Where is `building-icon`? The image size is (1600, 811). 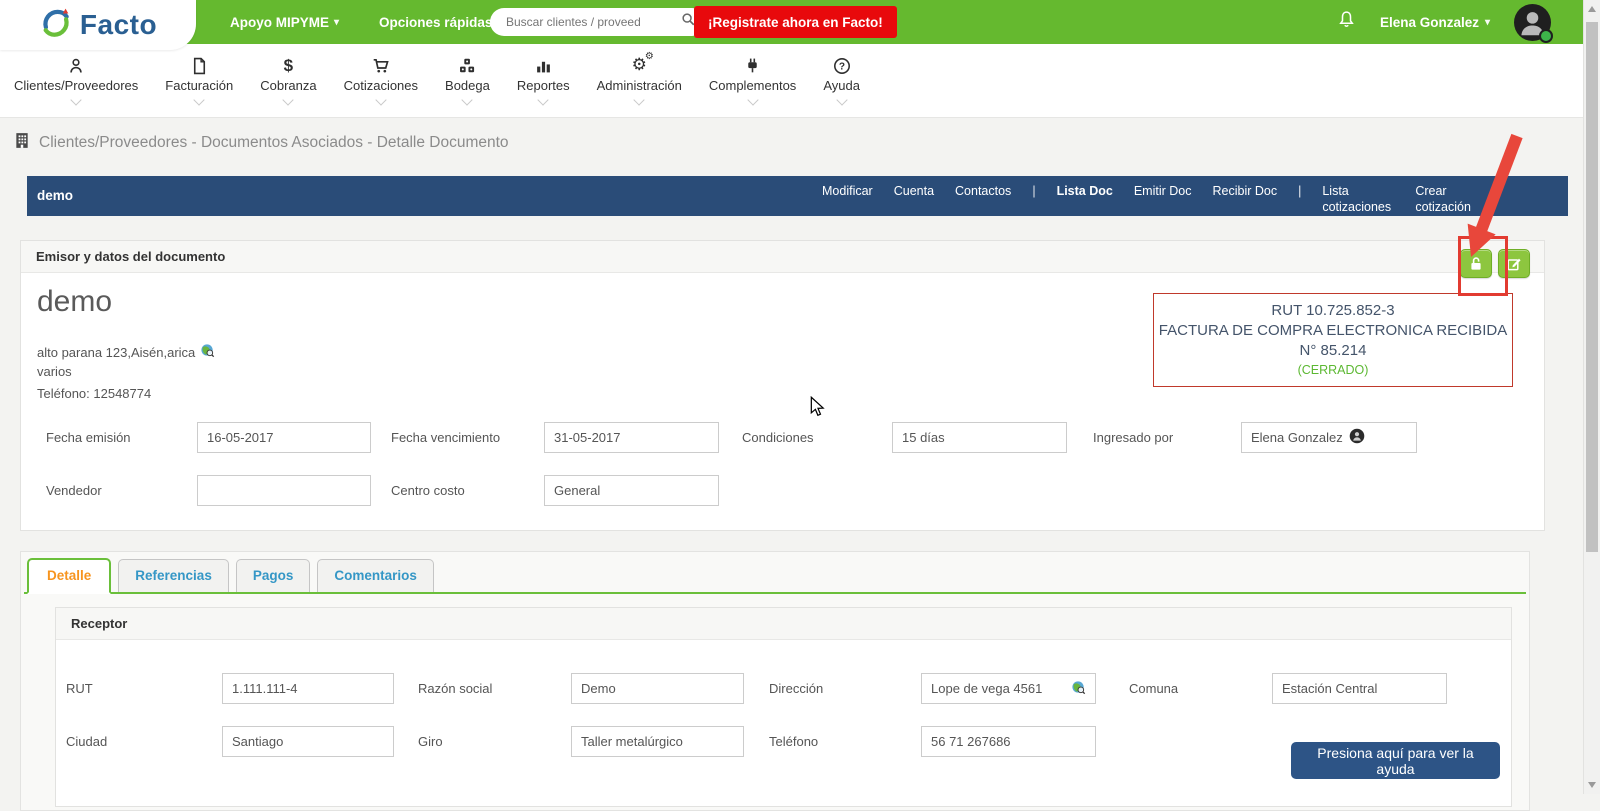
building-icon is located at coordinates (22, 143).